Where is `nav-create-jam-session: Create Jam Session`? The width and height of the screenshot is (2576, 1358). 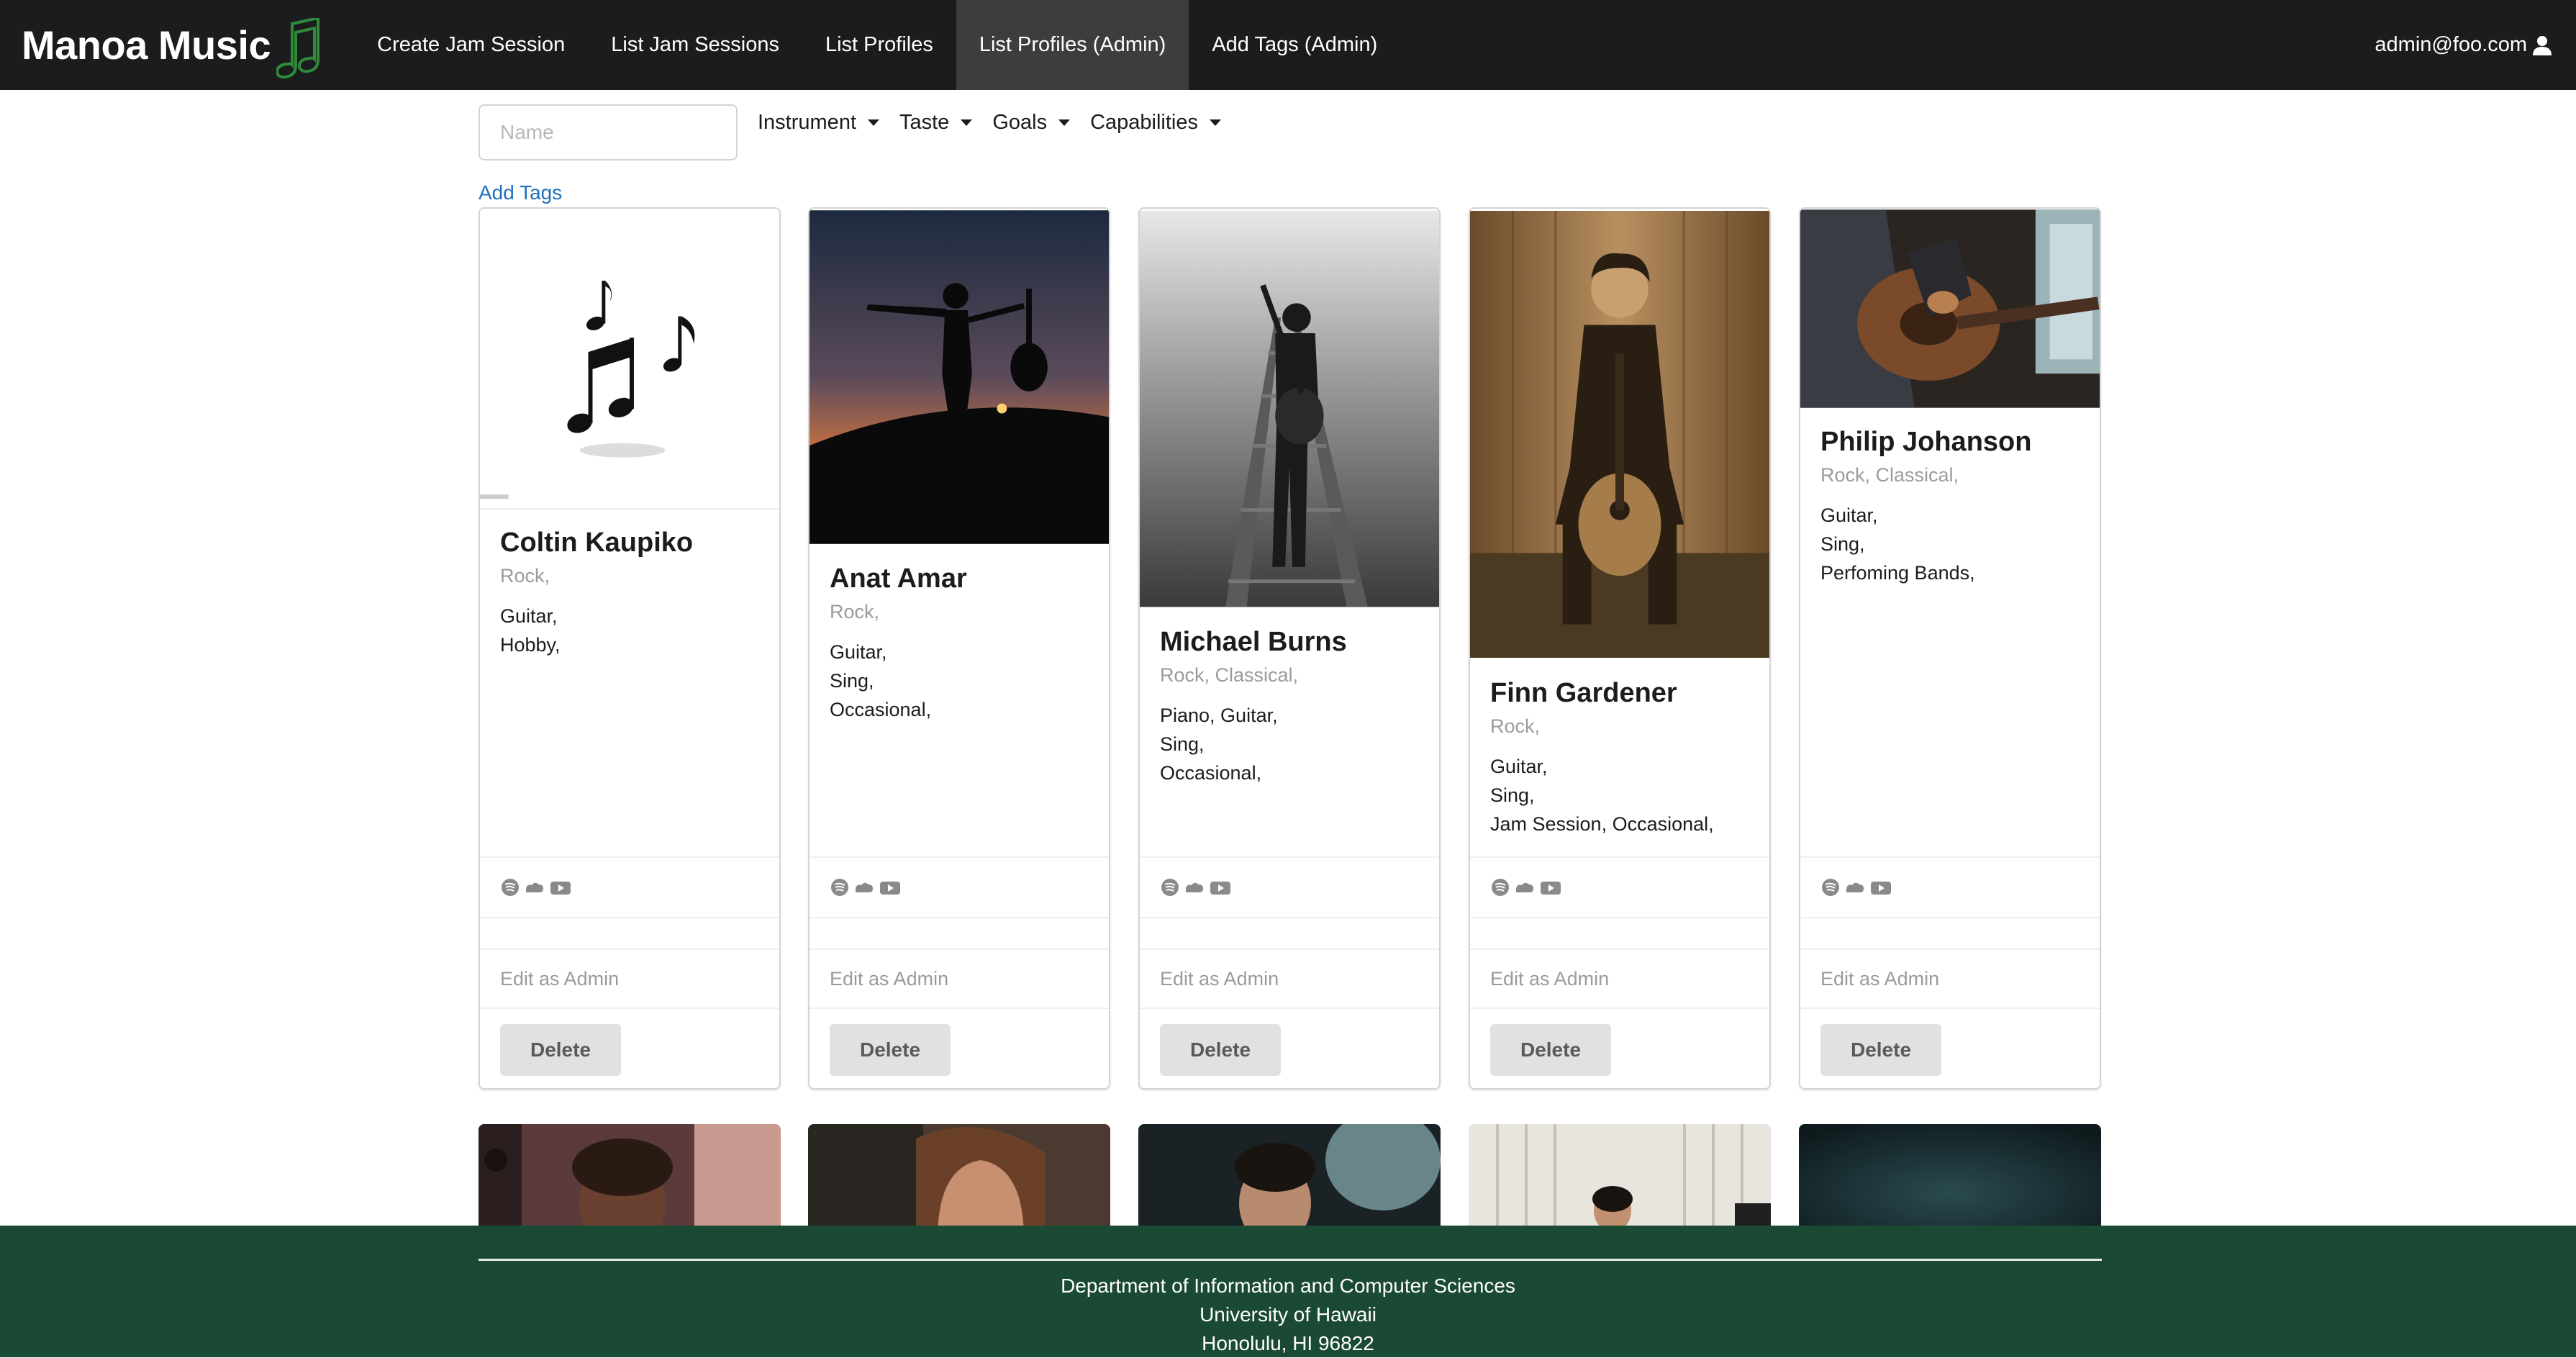 nav-create-jam-session: Create Jam Session is located at coordinates (471, 45).